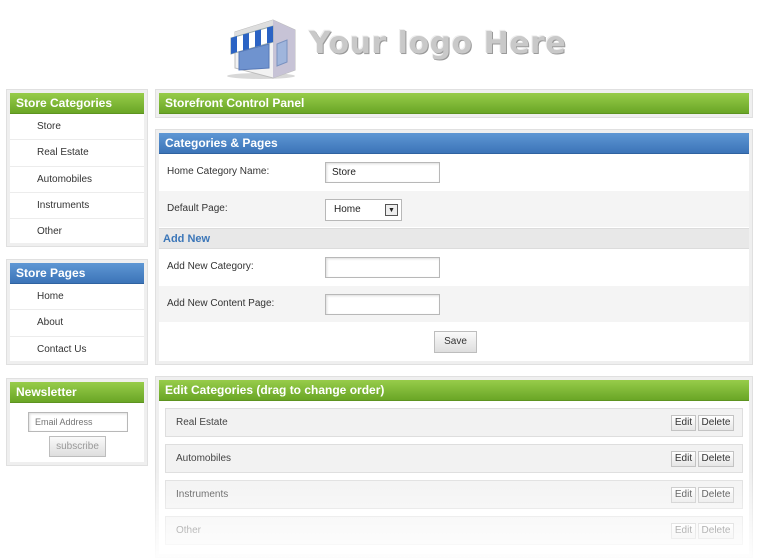 The width and height of the screenshot is (760, 558). Describe the element at coordinates (77, 323) in the screenshot. I see `sidebar-item-about: About` at that location.